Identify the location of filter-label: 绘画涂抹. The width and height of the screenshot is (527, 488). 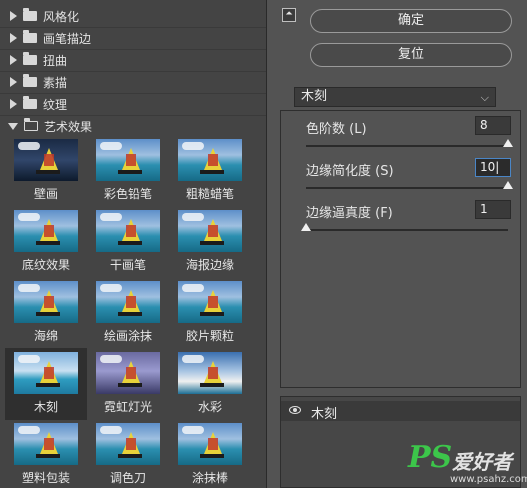
(127, 336).